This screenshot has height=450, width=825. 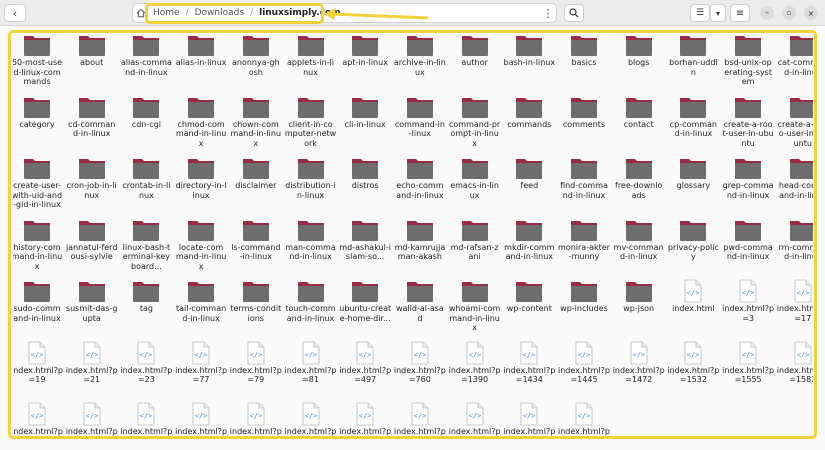 I want to click on folder-item: ls-command-in-linux, so click(x=256, y=247).